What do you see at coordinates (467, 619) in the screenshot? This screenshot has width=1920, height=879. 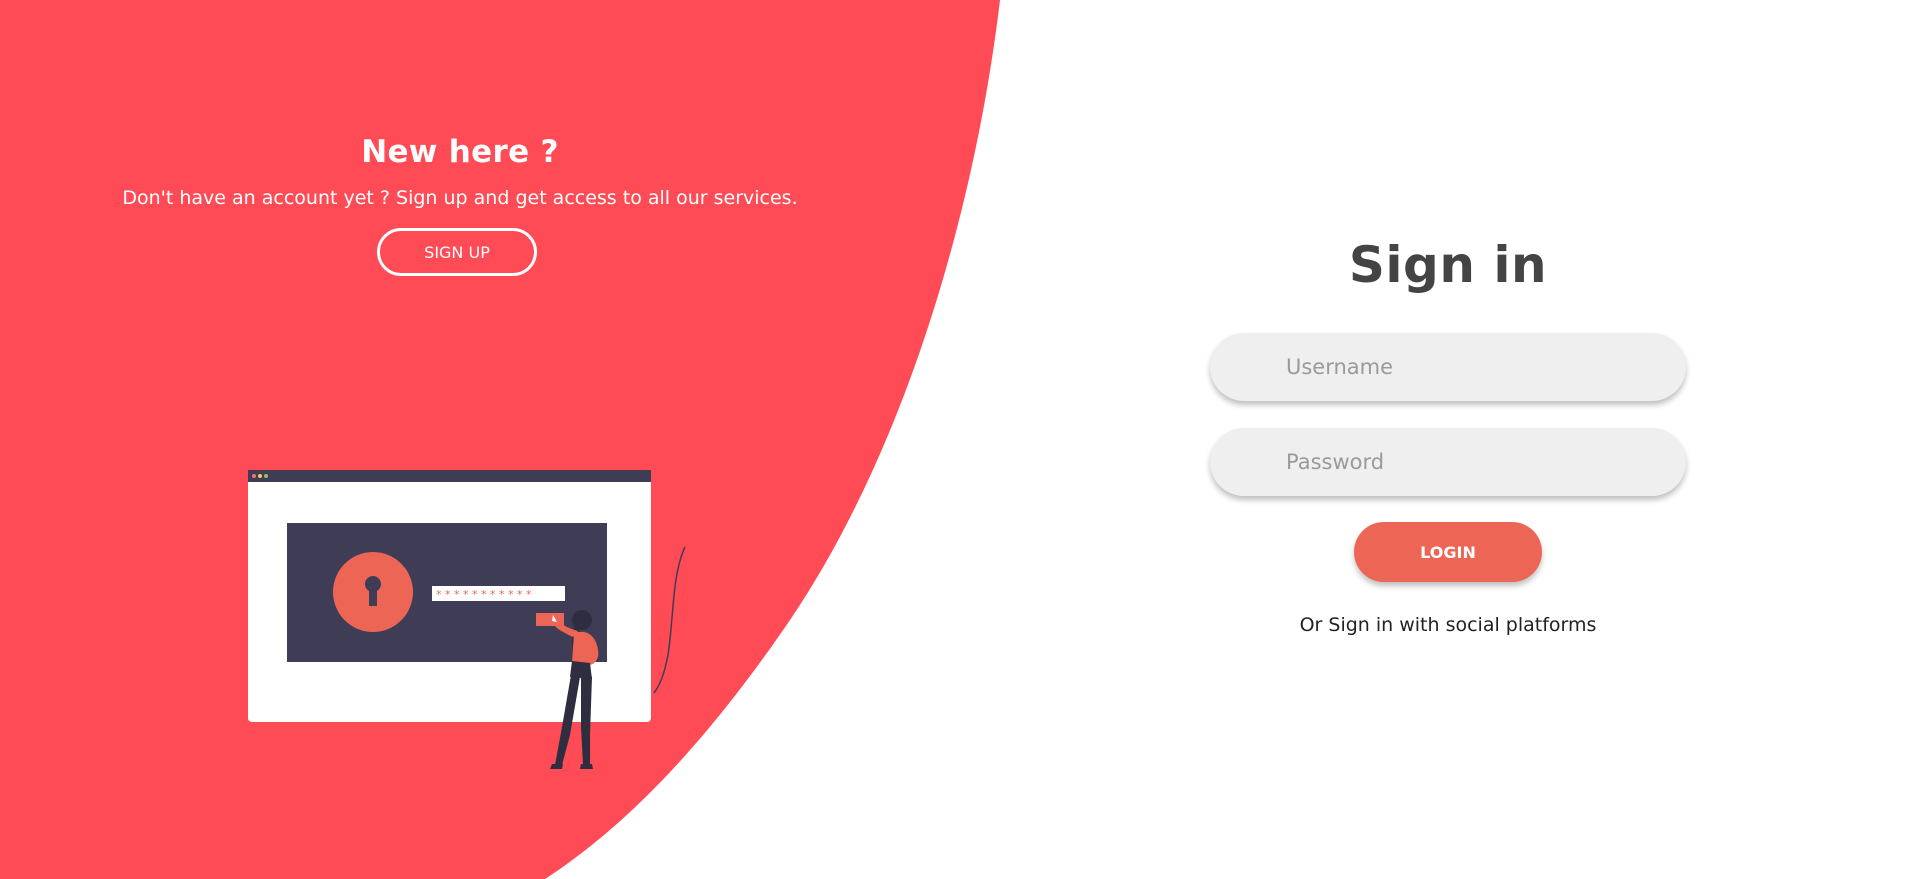 I see `lock-screen-illustration-icon: * * * * * * * * * * *` at bounding box center [467, 619].